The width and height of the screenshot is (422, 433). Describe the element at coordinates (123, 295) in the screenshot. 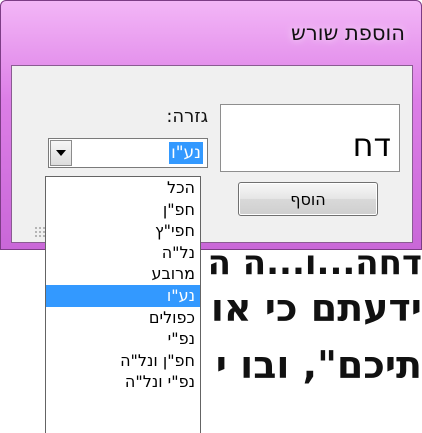

I see `dropdown-item: נע"ו` at that location.